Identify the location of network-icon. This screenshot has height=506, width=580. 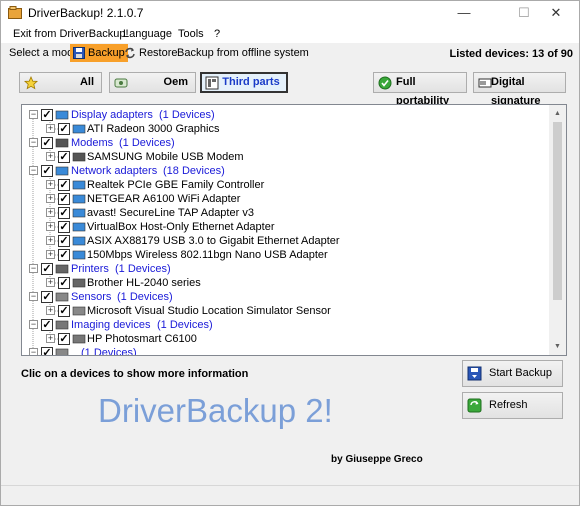
(79, 255).